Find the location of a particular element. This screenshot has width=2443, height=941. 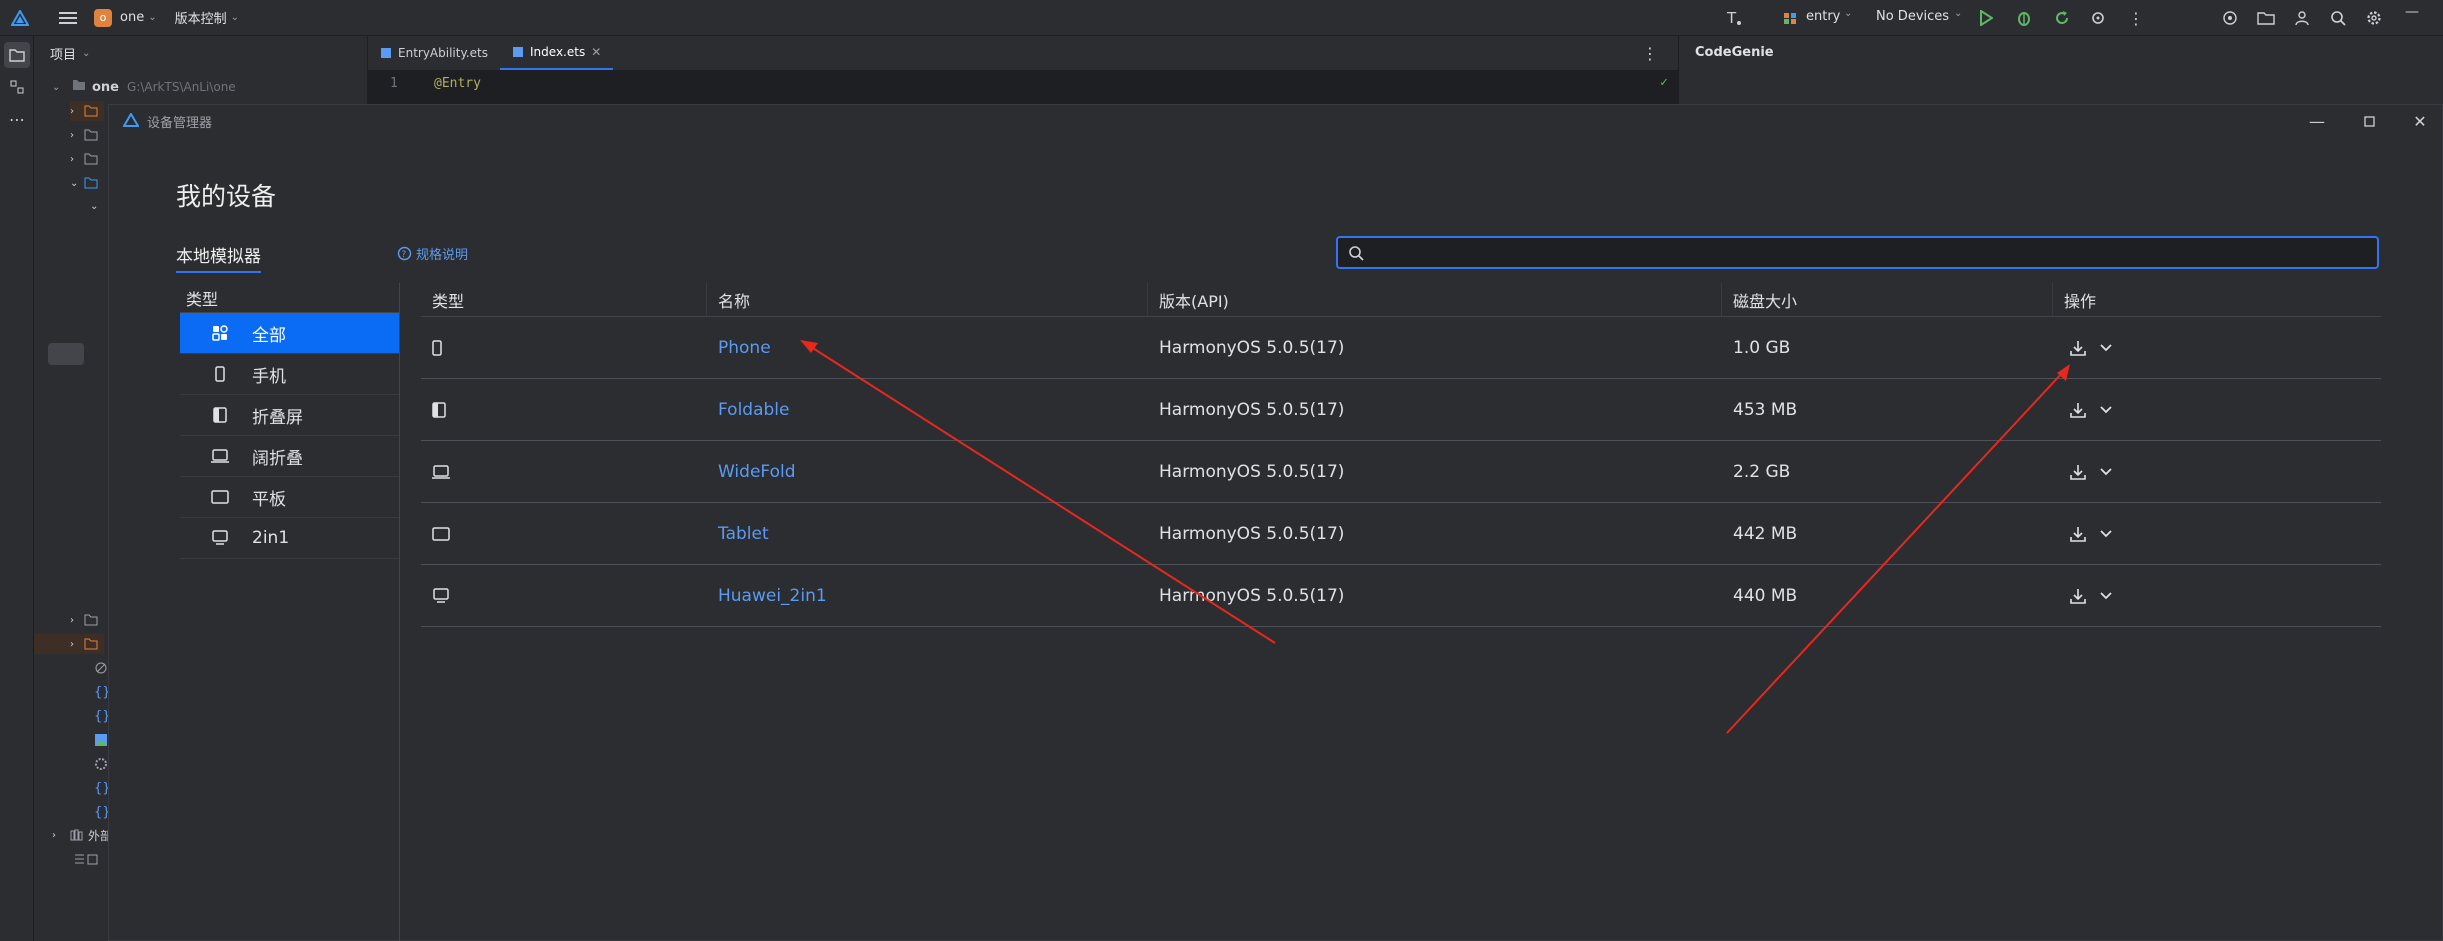

code-line: @Entry is located at coordinates (457, 83).